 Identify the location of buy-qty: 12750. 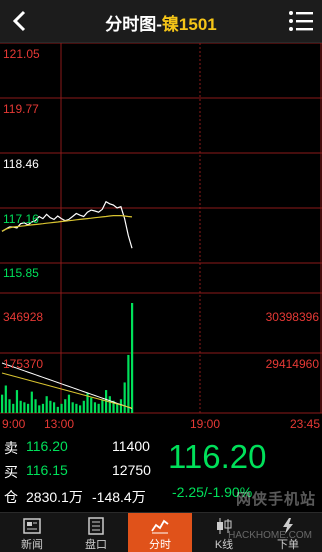
(131, 470).